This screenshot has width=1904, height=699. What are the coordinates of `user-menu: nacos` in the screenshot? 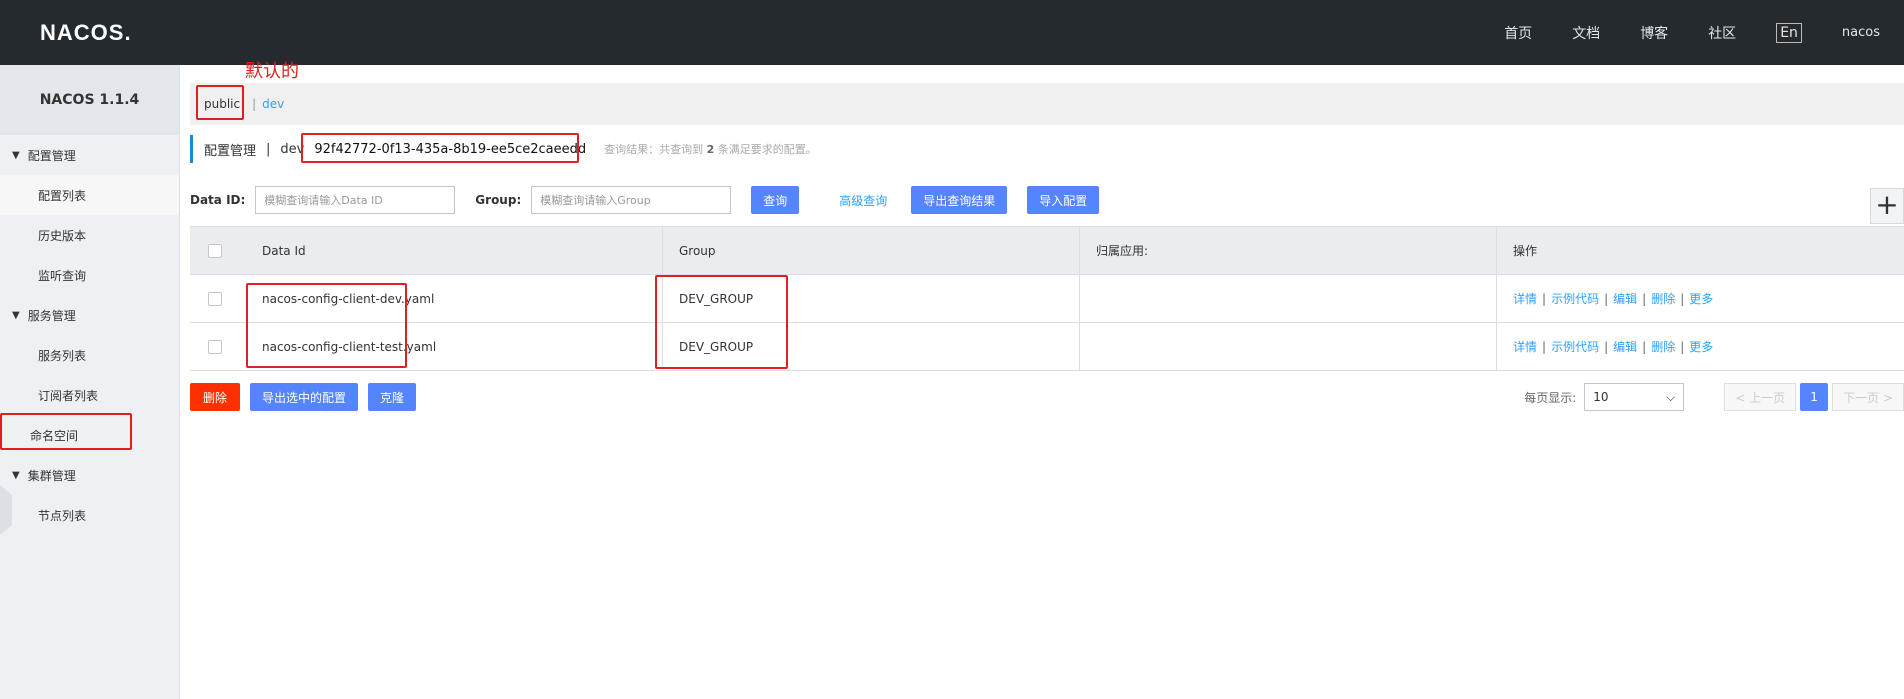 It's located at (1861, 32).